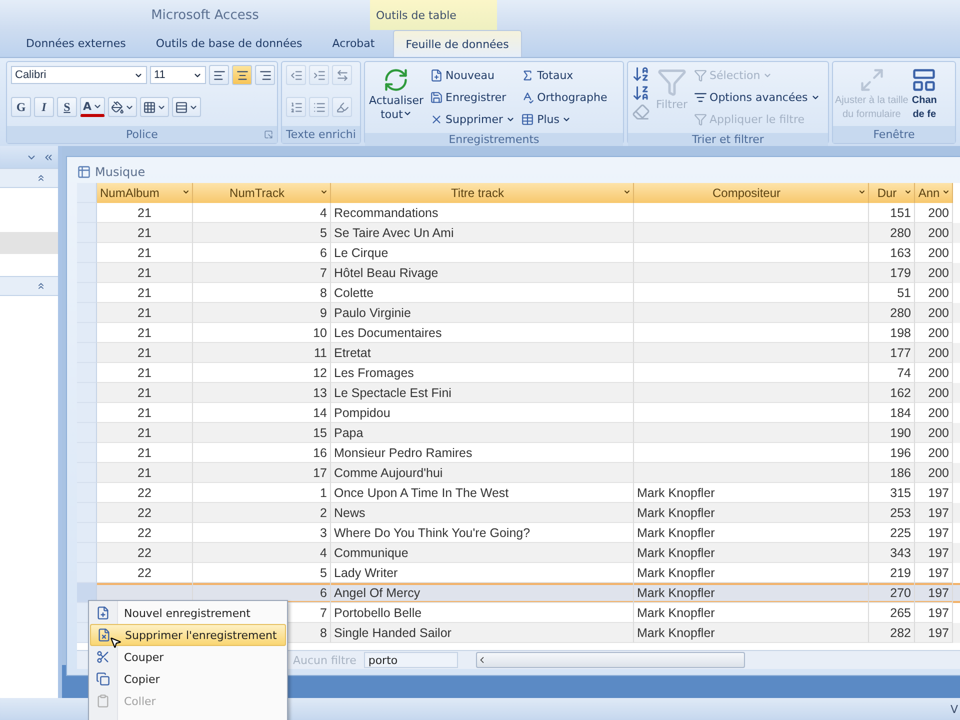 The image size is (960, 720). I want to click on column-header: Ann, so click(934, 193).